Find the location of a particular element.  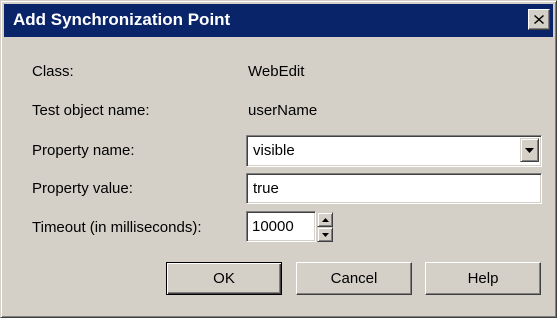

spin-up-button is located at coordinates (325, 219).